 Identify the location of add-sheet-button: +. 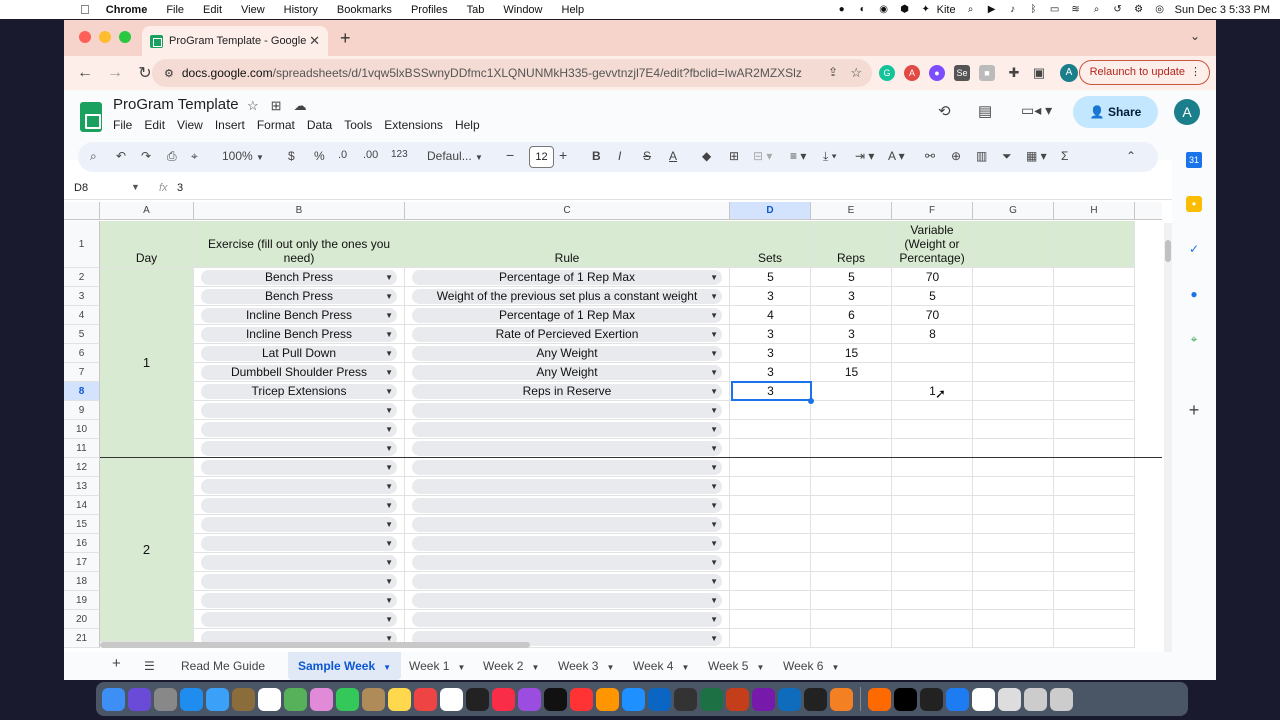
(116, 664).